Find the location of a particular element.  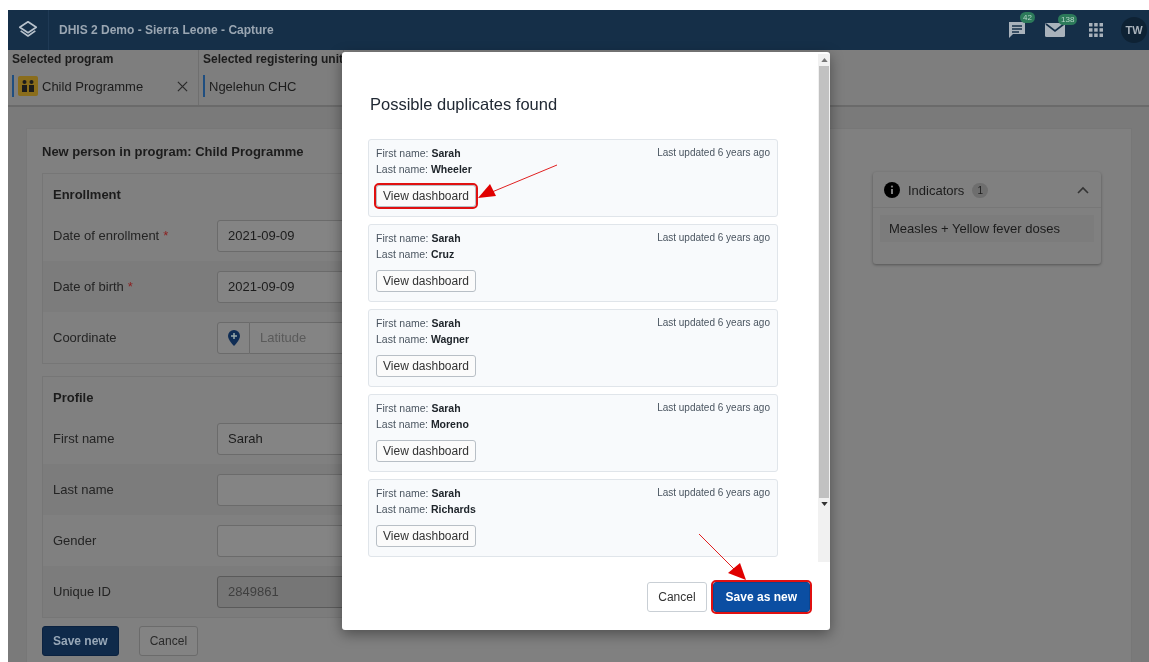

dialog-button: Save as new is located at coordinates (761, 597).